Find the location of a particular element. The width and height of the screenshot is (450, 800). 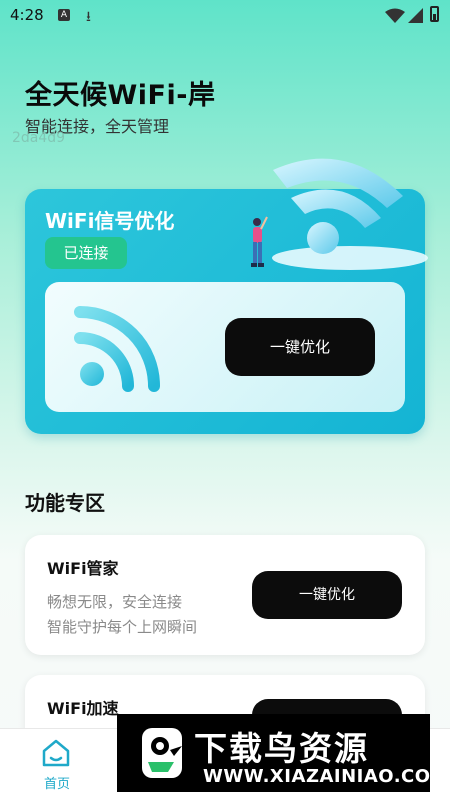

watermark-title: 下载鸟资源 is located at coordinates (281, 748).